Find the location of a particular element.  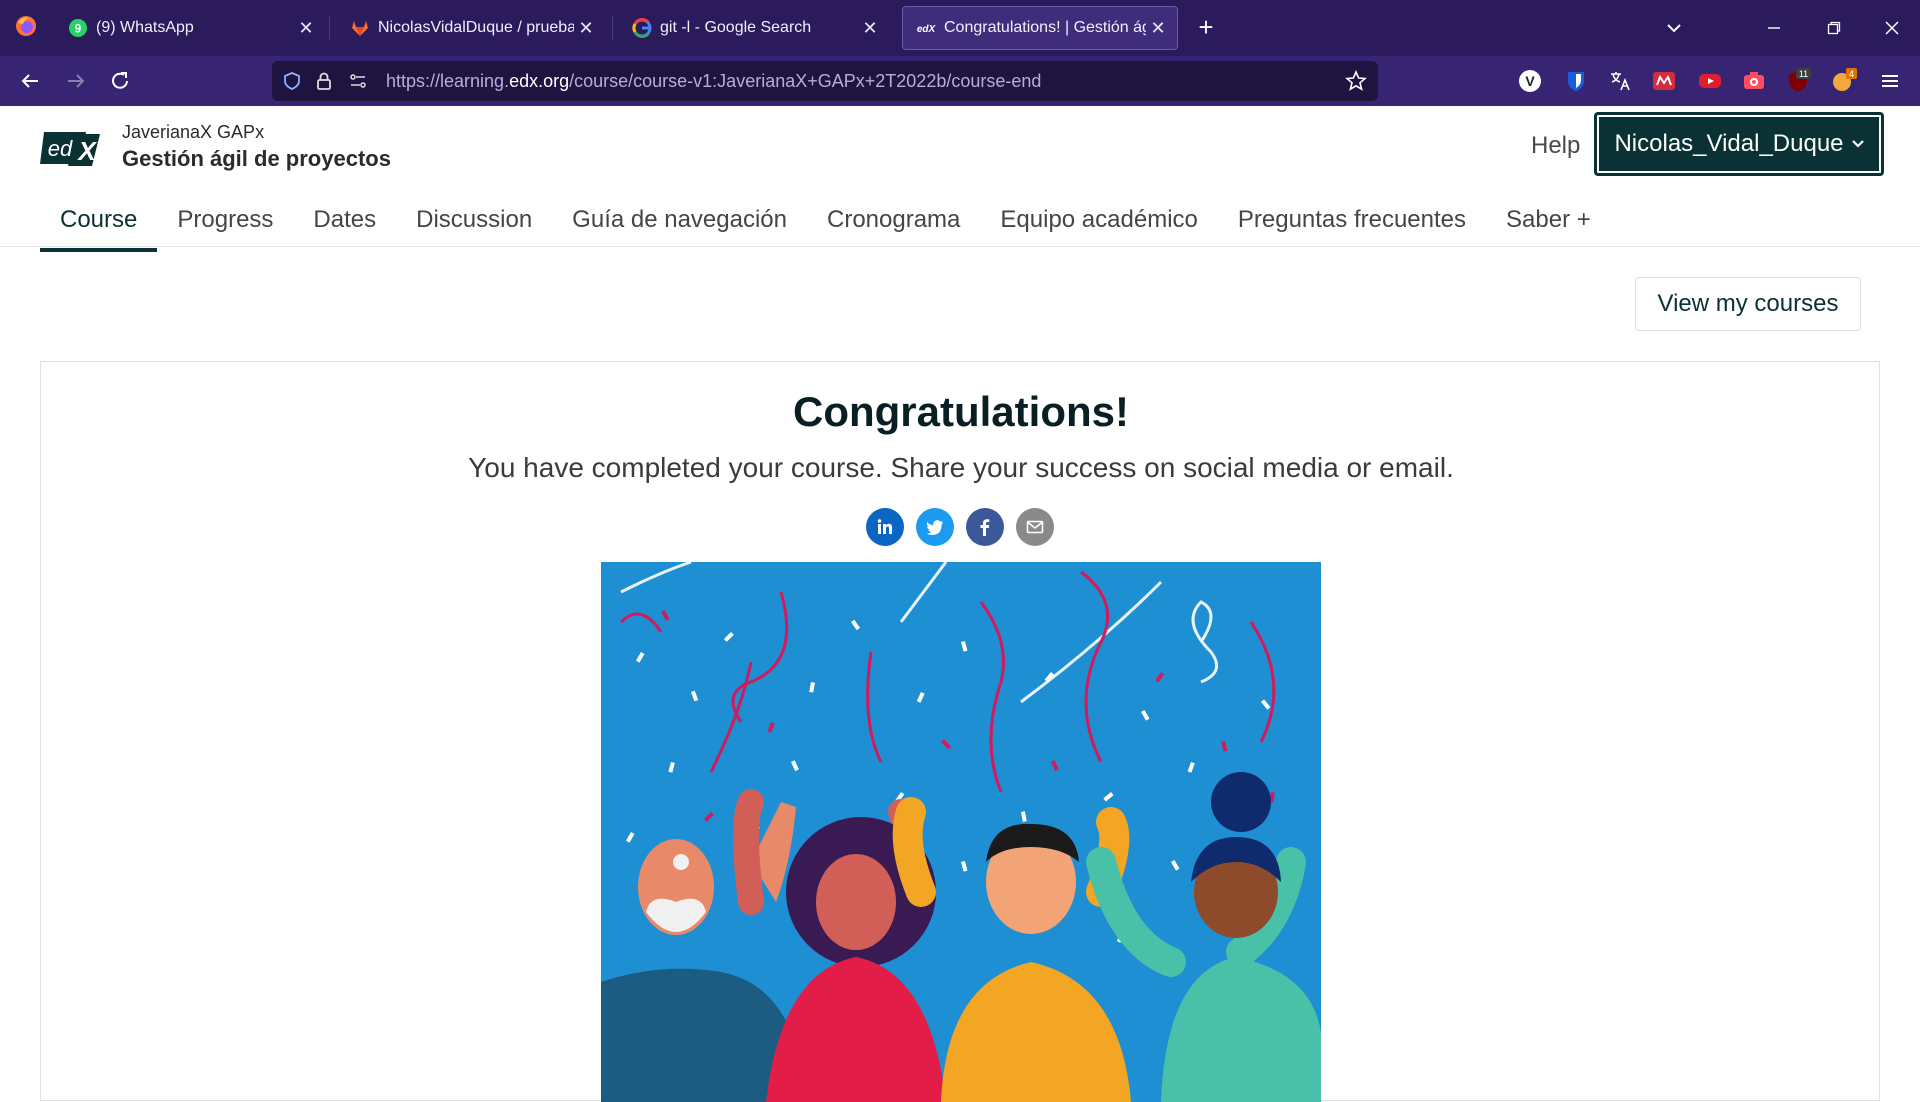

user-menu-button: Nicolas_Vidal_Duque is located at coordinates (1739, 144).